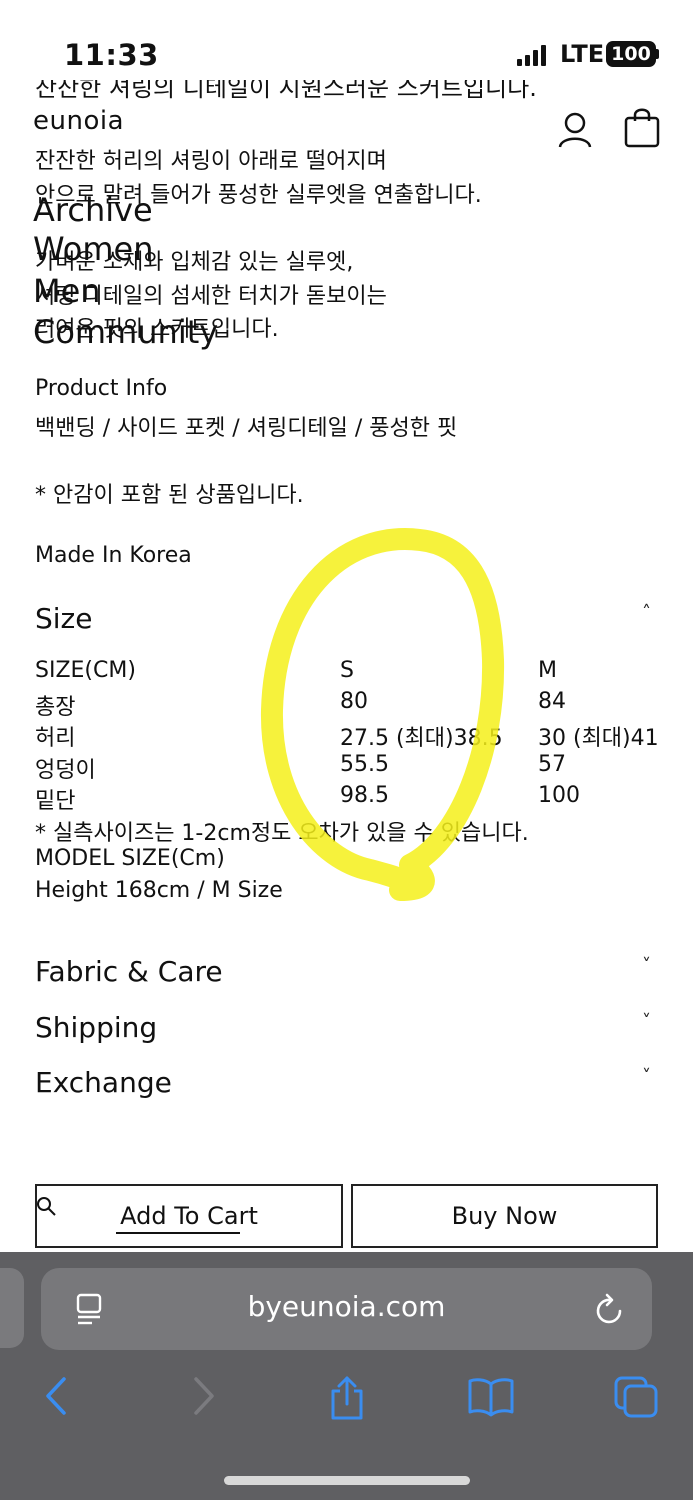 This screenshot has height=1500, width=693. Describe the element at coordinates (65, 770) in the screenshot. I see `table-cell: 엉덩이` at that location.